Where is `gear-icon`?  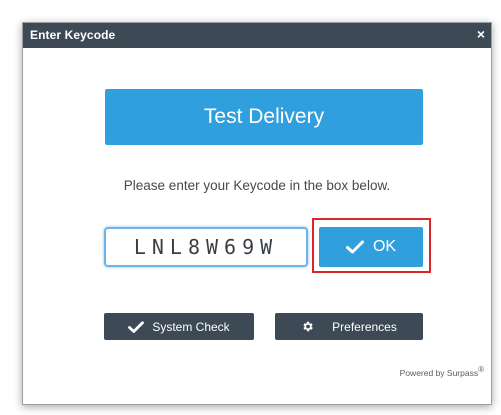
gear-icon is located at coordinates (308, 326).